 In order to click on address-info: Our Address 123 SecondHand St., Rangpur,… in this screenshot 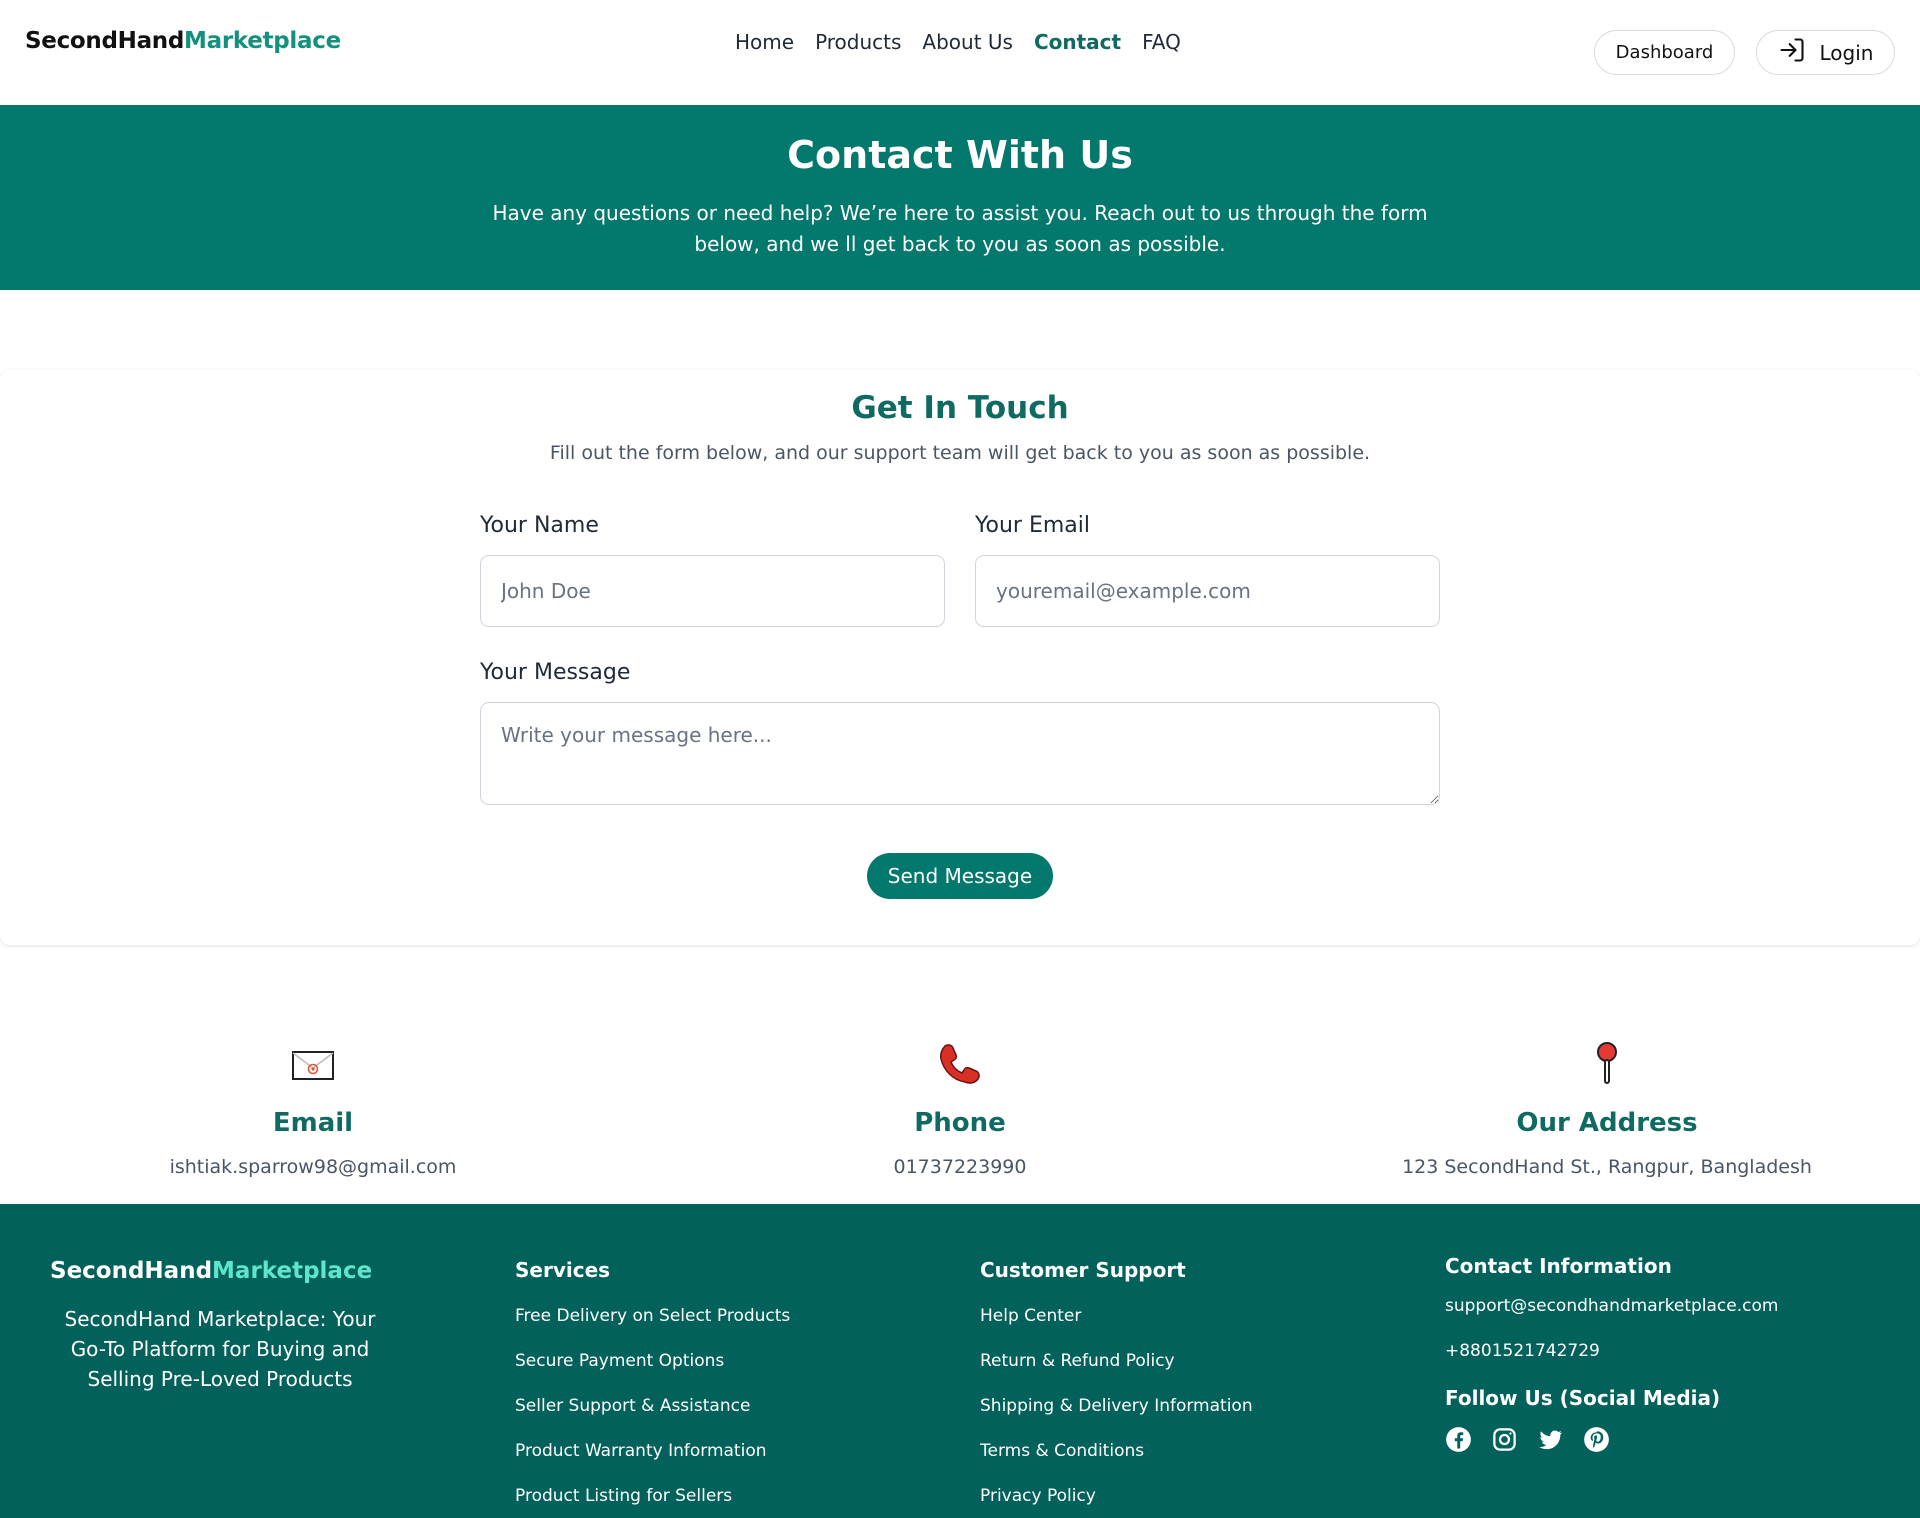, I will do `click(1607, 1109)`.